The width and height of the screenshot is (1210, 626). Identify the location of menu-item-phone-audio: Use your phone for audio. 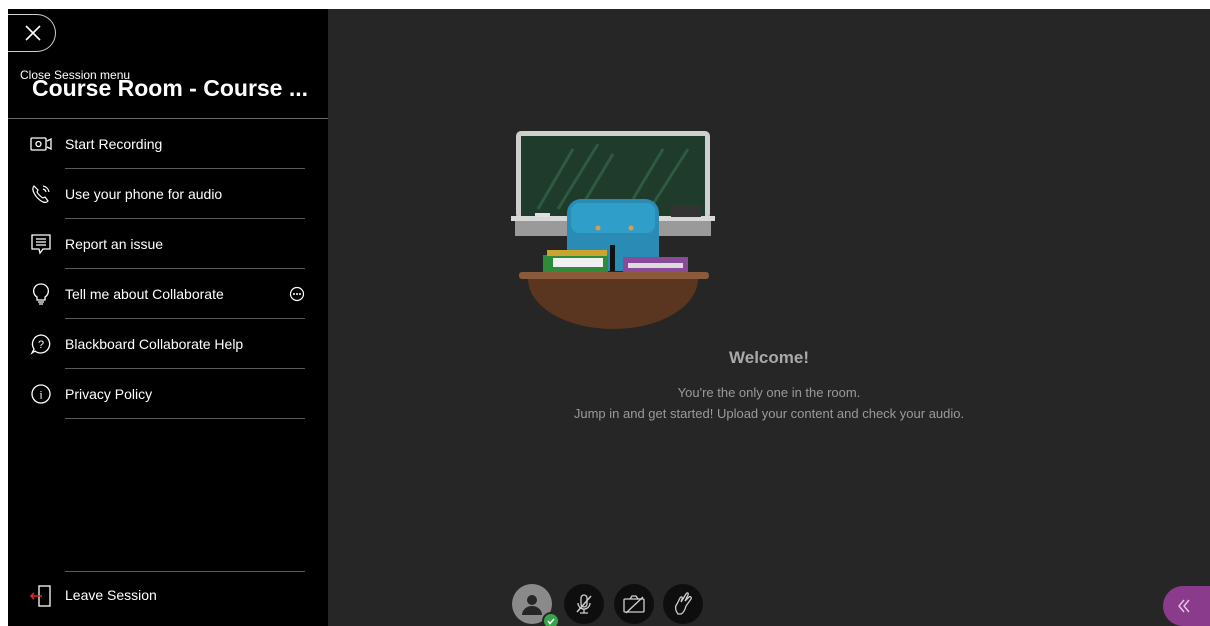
(168, 194).